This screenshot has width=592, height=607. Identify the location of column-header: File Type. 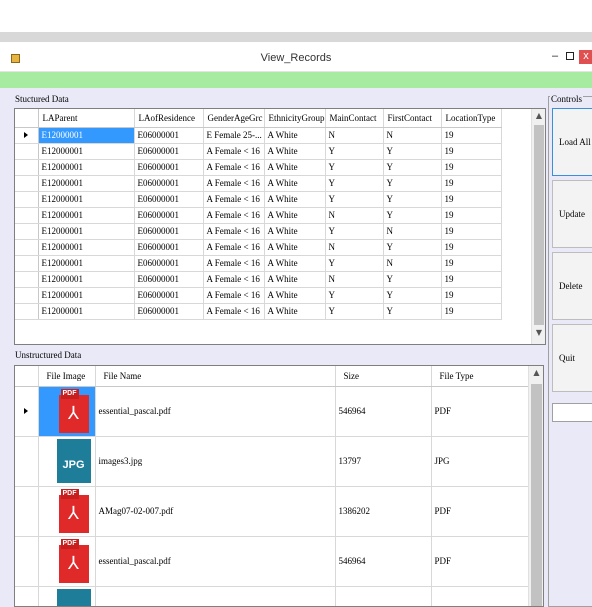
(480, 376).